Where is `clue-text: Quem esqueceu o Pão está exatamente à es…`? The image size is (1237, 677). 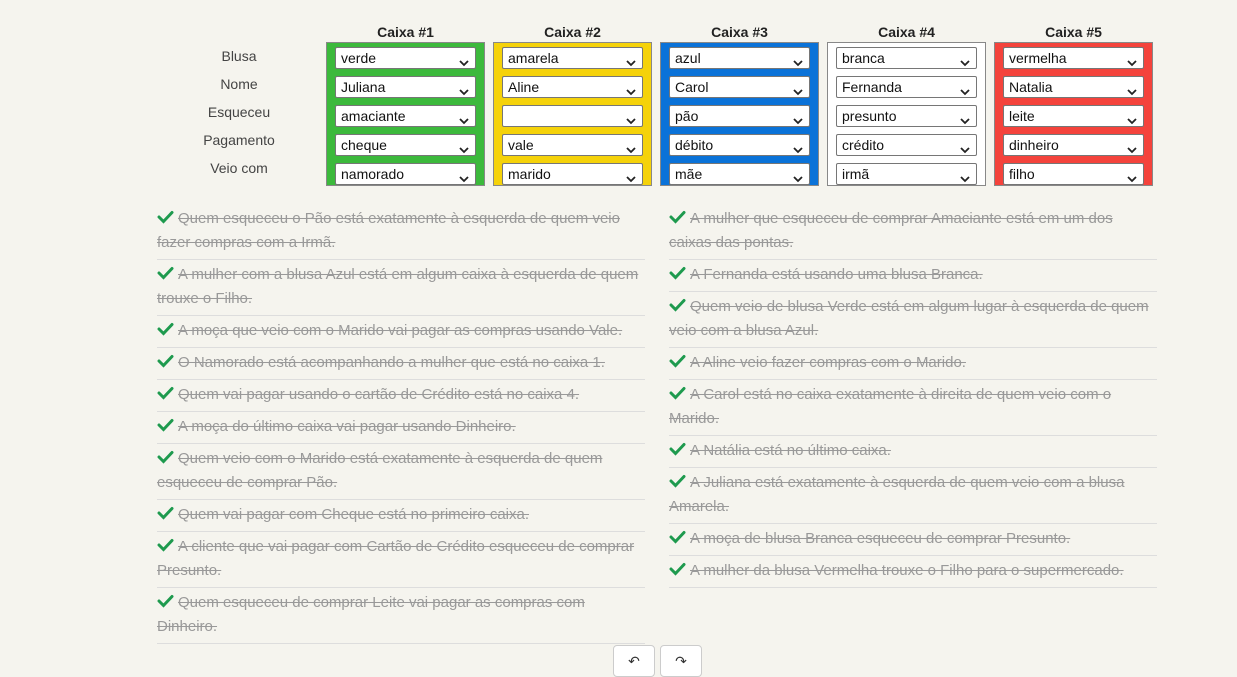
clue-text: Quem esqueceu o Pão está exatamente à es… is located at coordinates (388, 230).